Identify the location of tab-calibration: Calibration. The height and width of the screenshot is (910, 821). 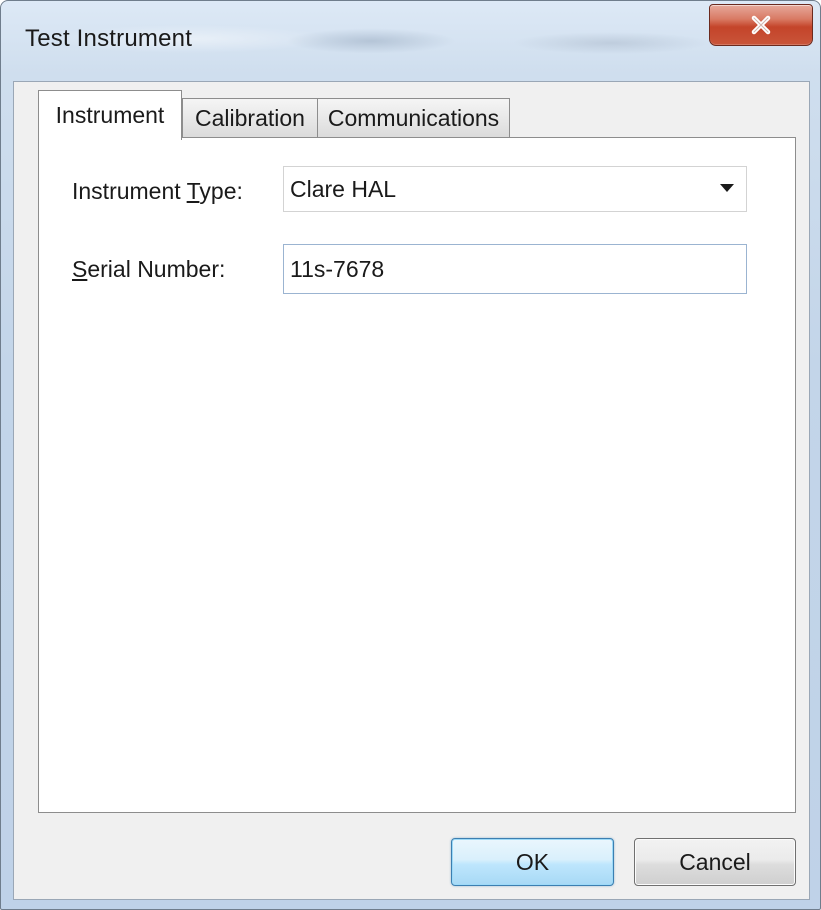
(250, 118).